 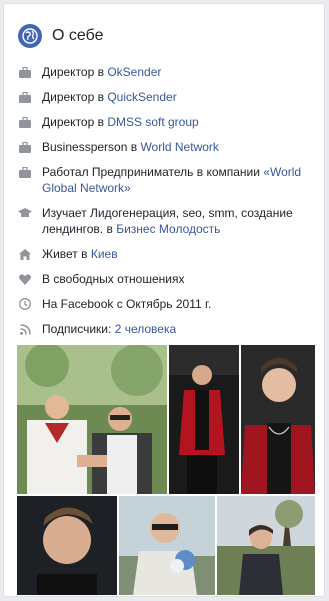 I want to click on photo-selfie-man-dark, so click(x=67, y=545).